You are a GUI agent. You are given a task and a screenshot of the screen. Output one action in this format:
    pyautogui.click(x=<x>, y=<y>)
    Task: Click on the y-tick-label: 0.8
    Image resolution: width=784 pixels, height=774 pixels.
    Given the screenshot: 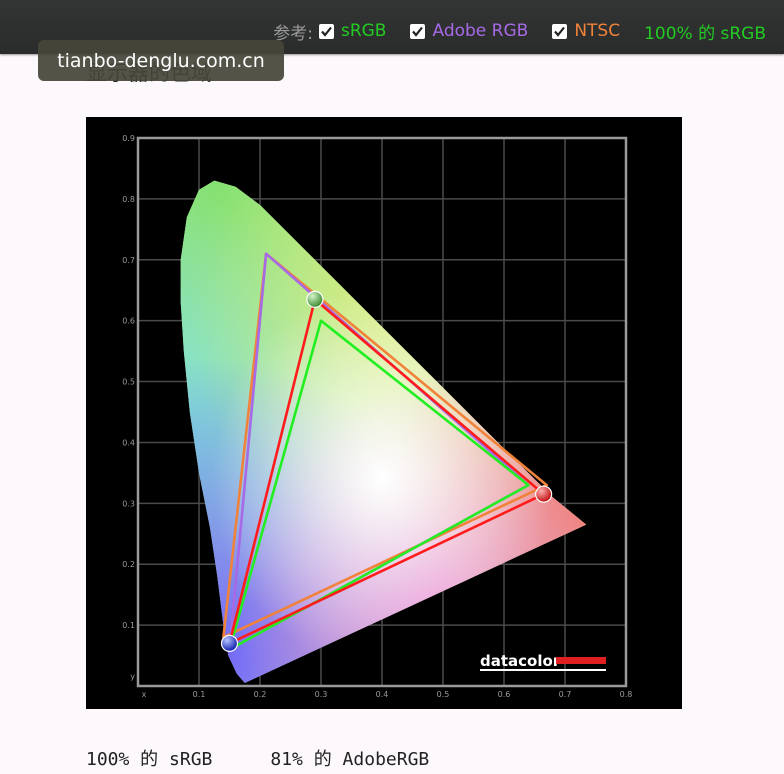 What is the action you would take?
    pyautogui.click(x=128, y=199)
    